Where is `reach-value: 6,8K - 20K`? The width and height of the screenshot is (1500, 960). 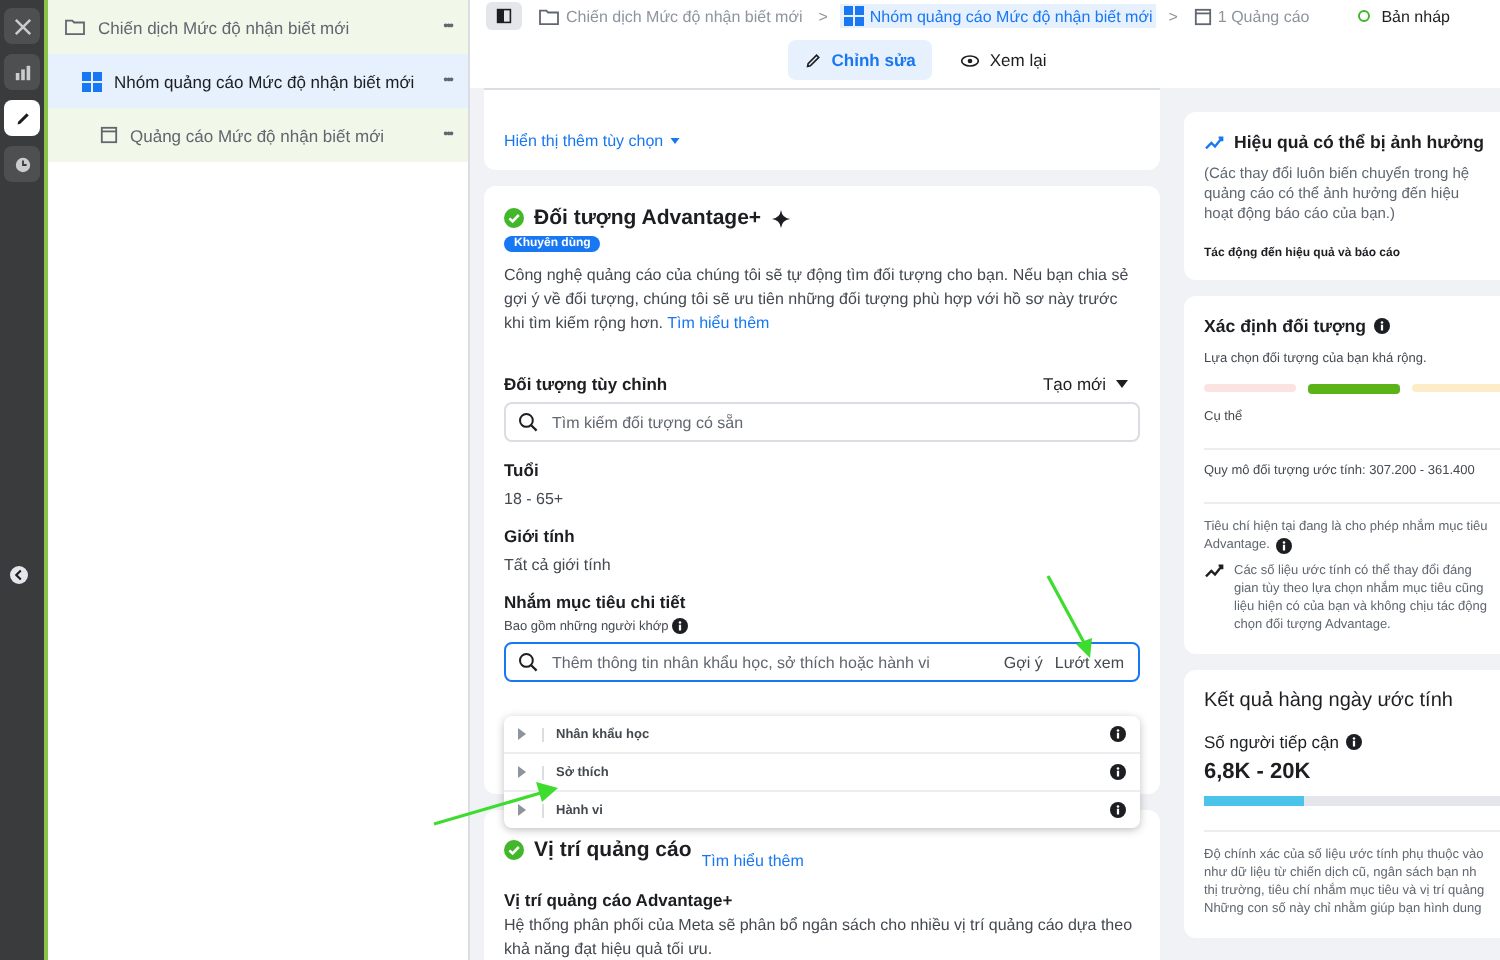
reach-value: 6,8K - 20K is located at coordinates (1258, 772).